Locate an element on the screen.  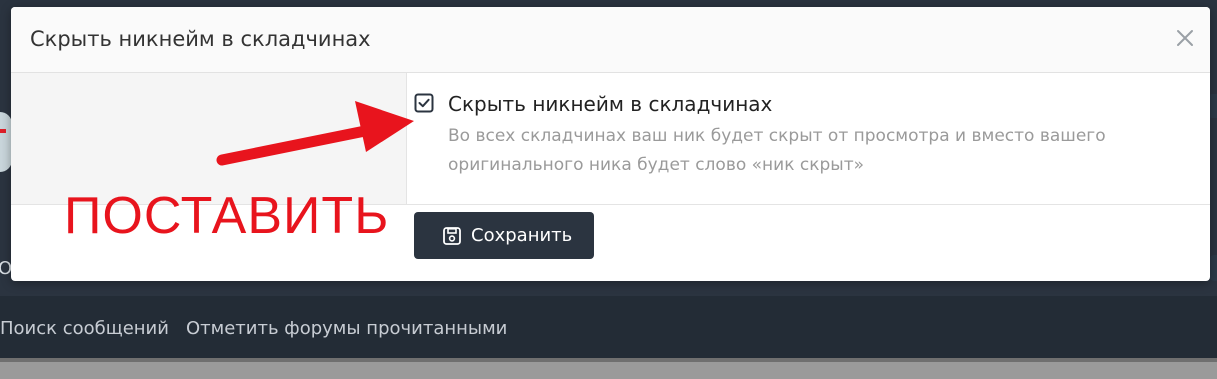
background-bottom-bar-inner is located at coordinates (608, 370).